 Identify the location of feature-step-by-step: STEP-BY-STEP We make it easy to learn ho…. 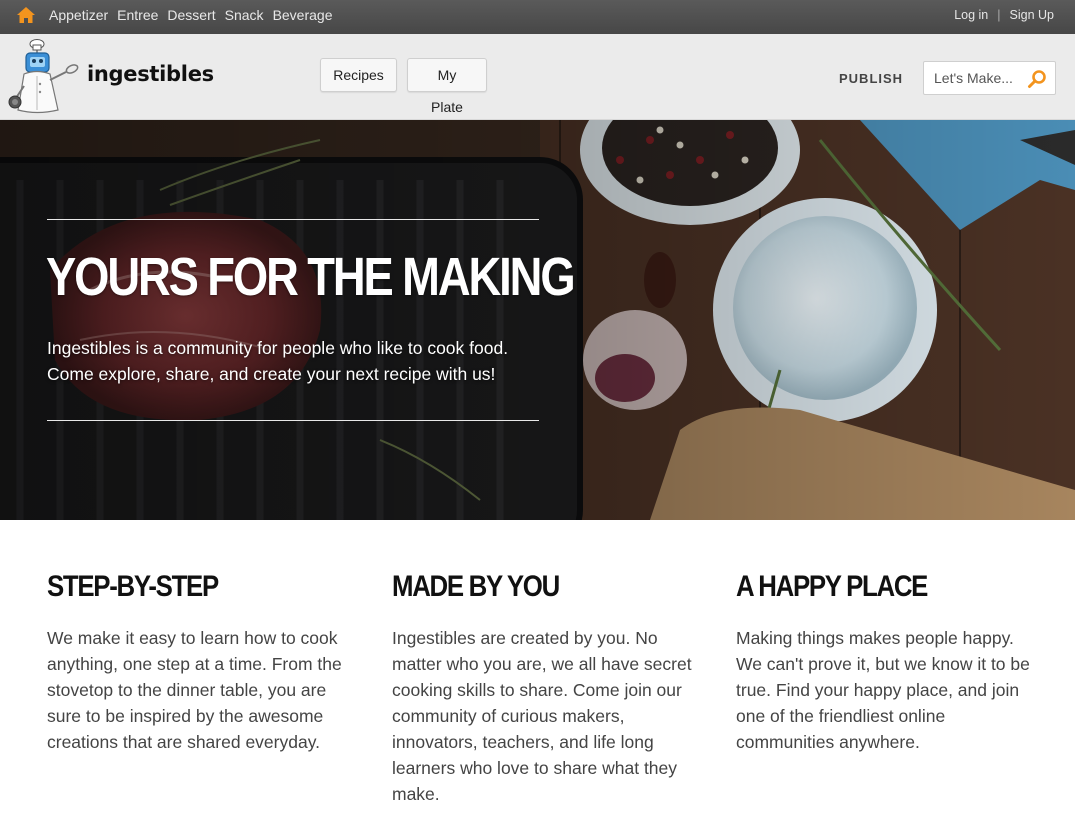
(197, 662).